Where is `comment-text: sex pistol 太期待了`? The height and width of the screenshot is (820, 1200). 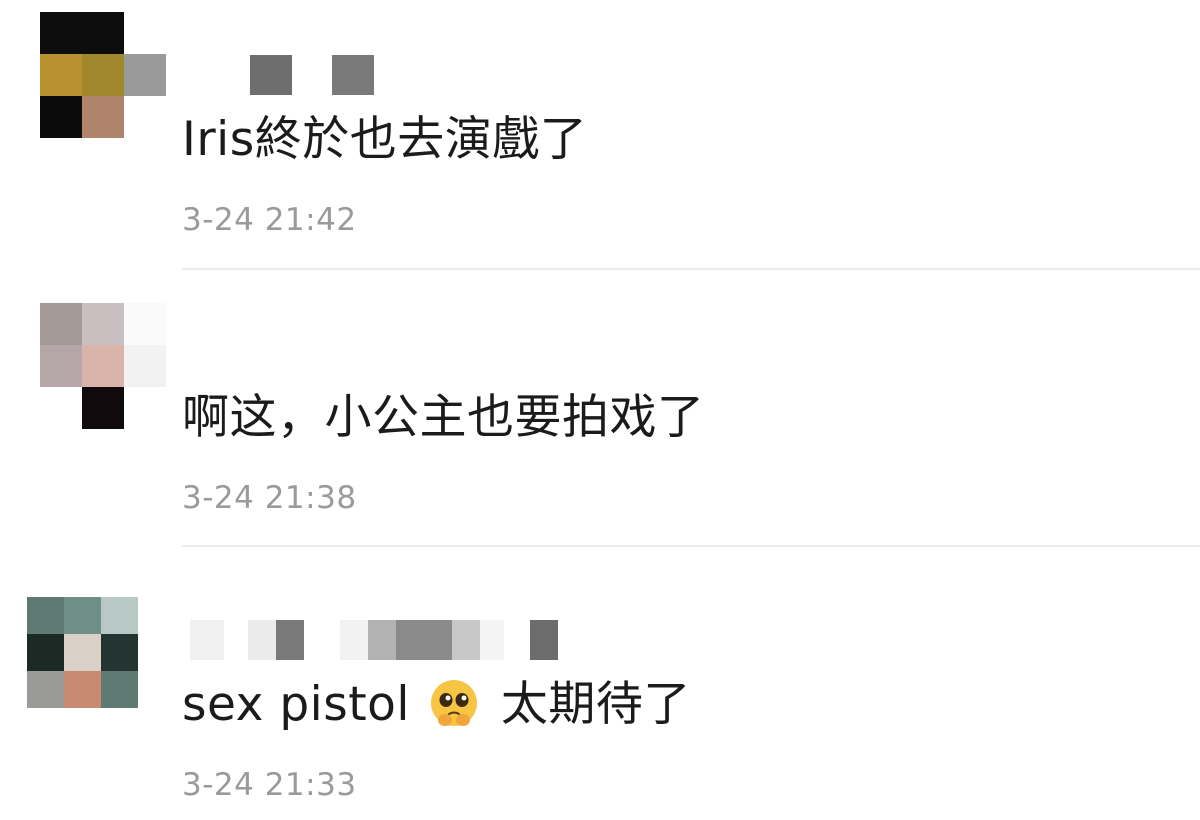 comment-text: sex pistol 太期待了 is located at coordinates (436, 705).